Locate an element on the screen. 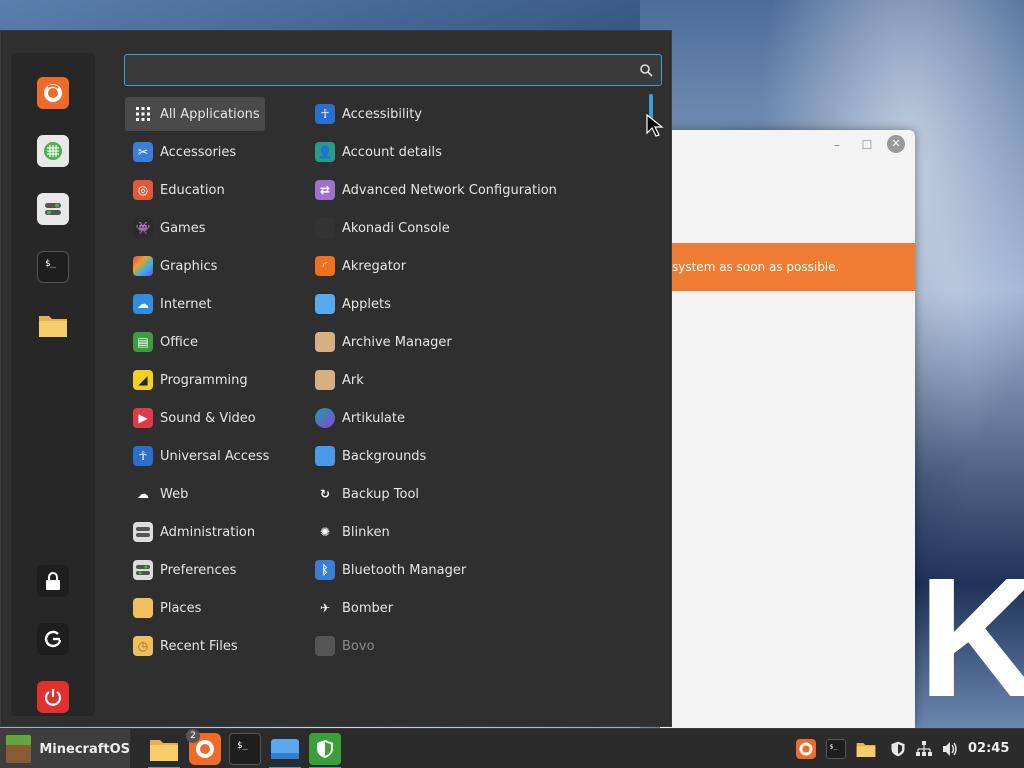 The image size is (1024, 768). category-administration: Administration is located at coordinates (195, 532).